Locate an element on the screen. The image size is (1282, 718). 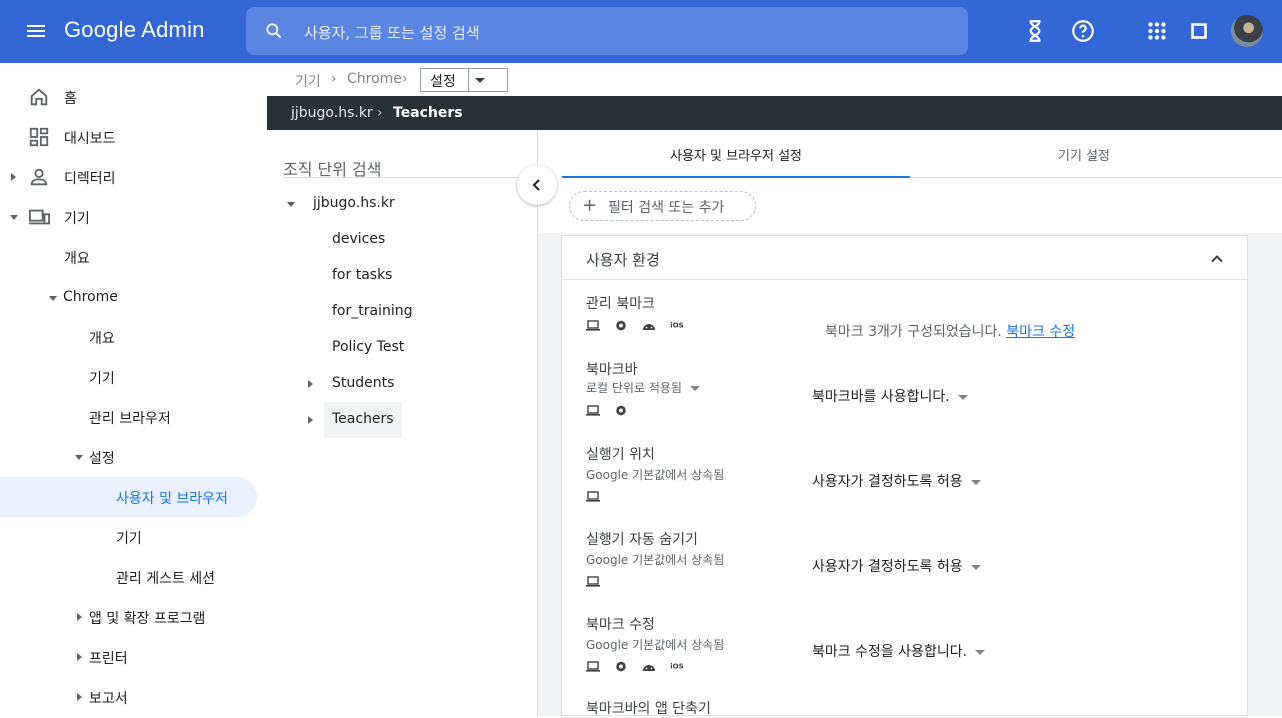
sidebar-item-devices: 기기 is located at coordinates (133, 217).